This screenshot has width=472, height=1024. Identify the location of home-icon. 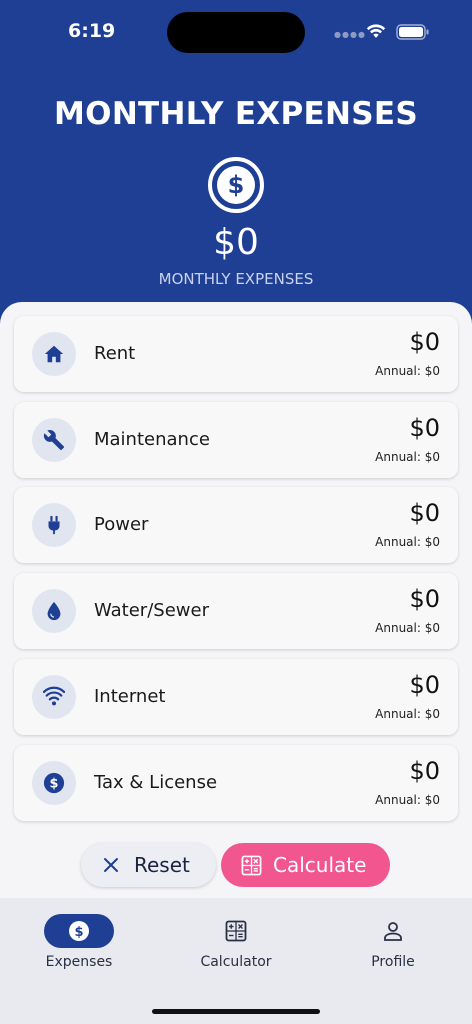
(54, 354).